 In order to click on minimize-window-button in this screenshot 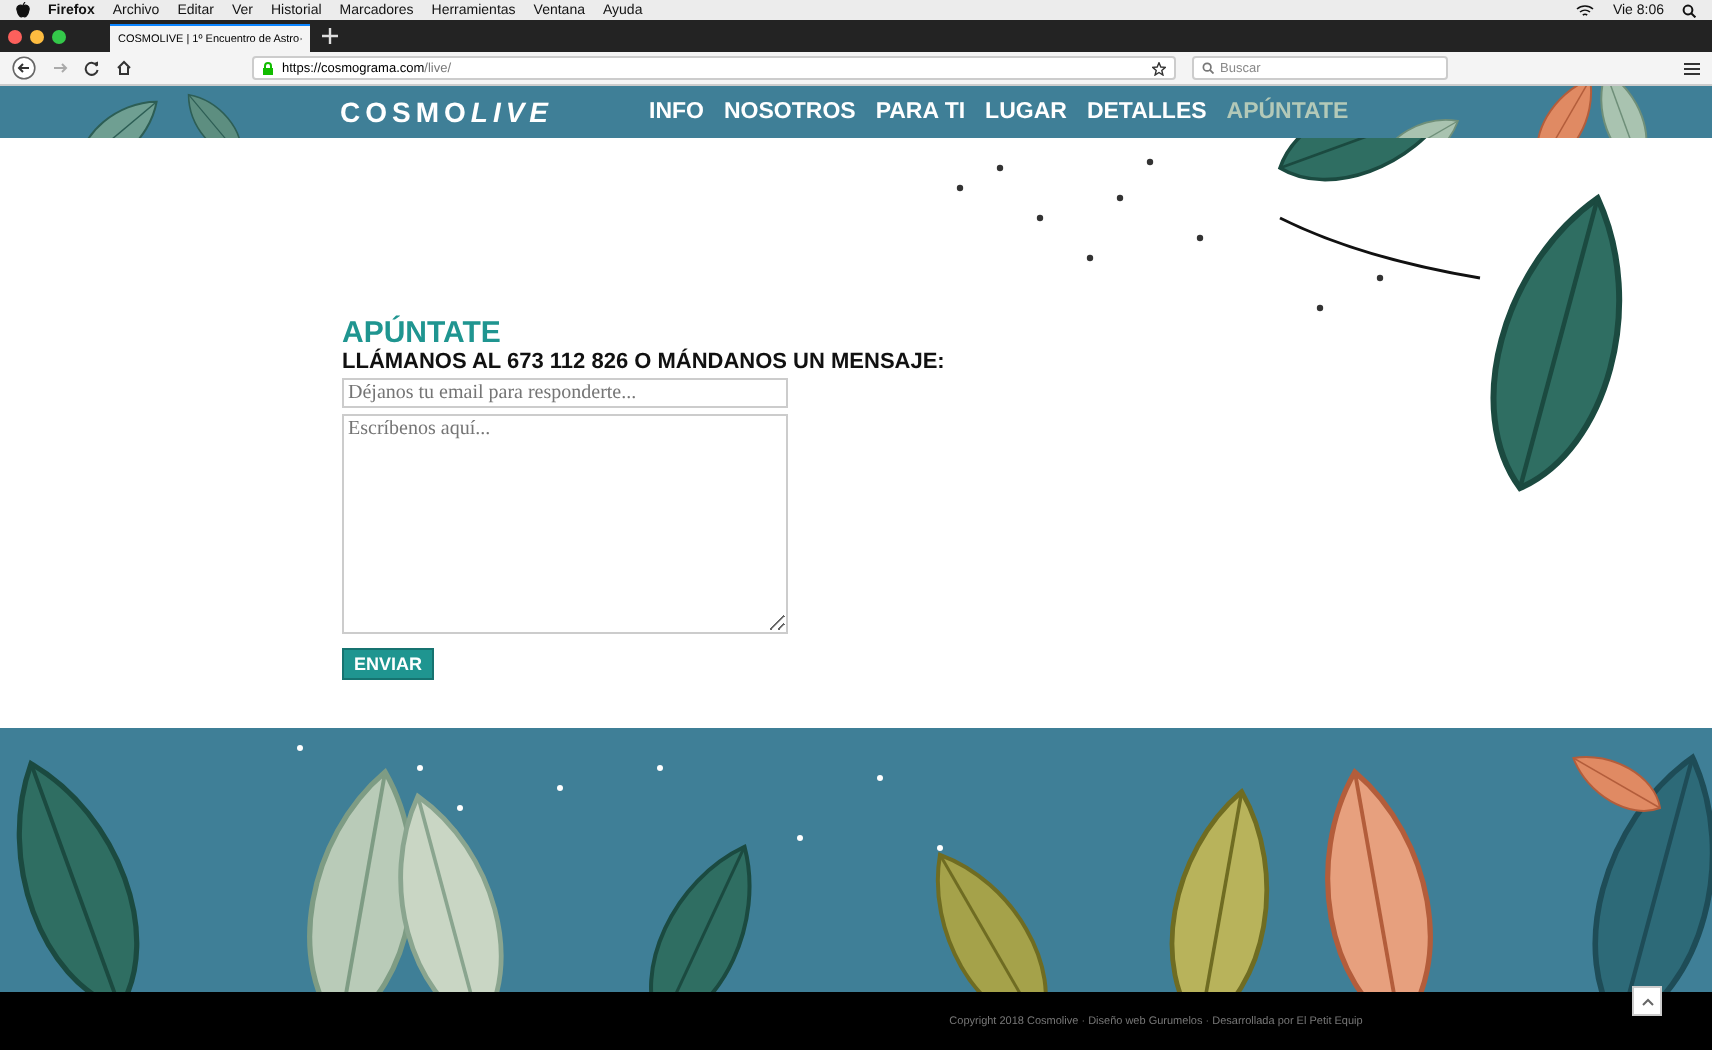, I will do `click(37, 36)`.